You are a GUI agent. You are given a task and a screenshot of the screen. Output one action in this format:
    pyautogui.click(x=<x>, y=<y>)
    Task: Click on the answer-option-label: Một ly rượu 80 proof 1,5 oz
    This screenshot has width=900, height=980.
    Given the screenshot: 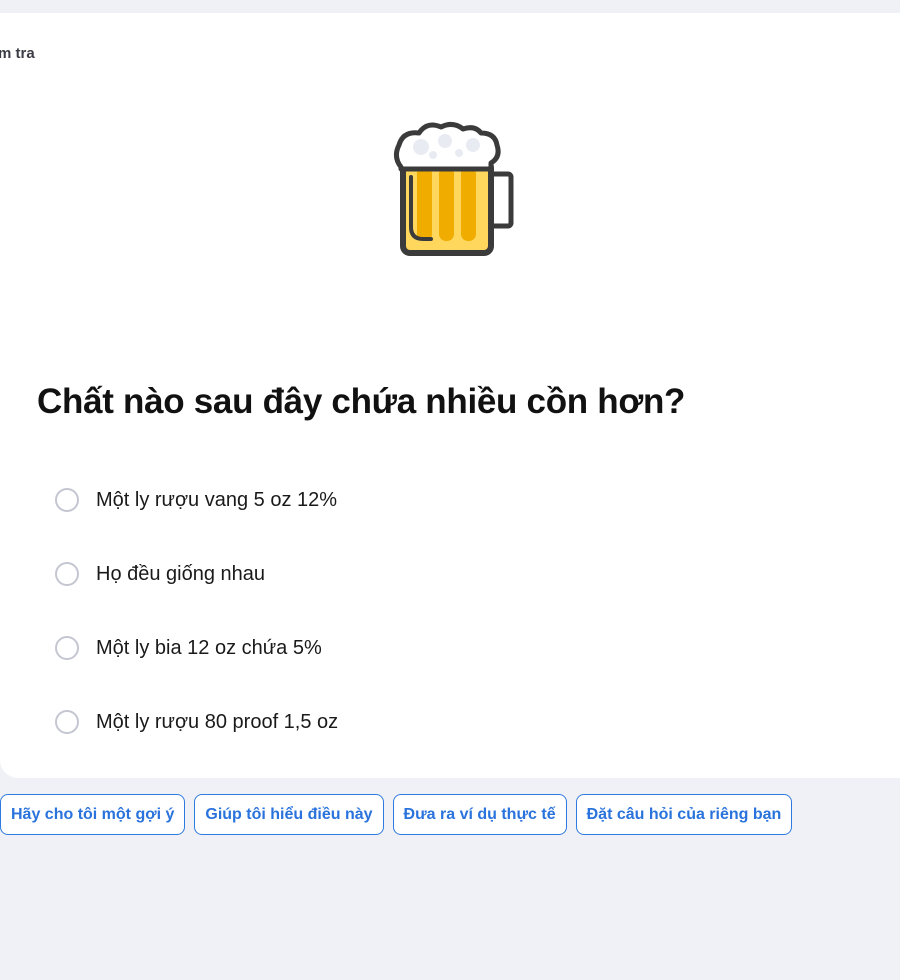 What is the action you would take?
    pyautogui.click(x=217, y=721)
    